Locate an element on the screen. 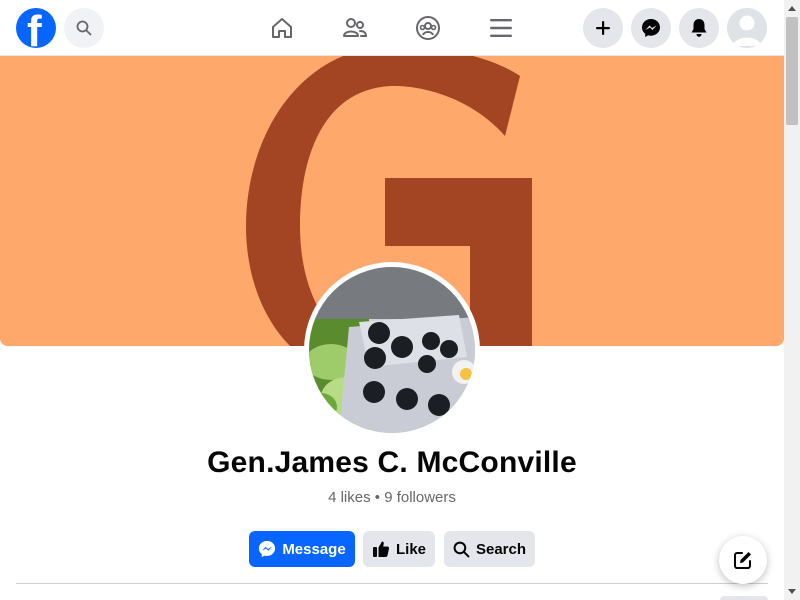 Image resolution: width=800 pixels, height=600 pixels. menu-icon is located at coordinates (501, 28).